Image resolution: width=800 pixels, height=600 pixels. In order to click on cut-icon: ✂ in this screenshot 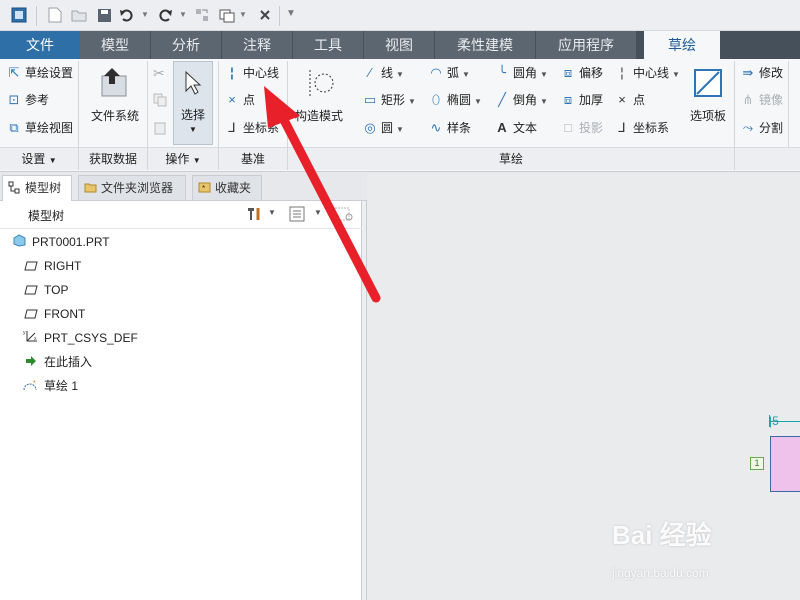, I will do `click(159, 73)`.